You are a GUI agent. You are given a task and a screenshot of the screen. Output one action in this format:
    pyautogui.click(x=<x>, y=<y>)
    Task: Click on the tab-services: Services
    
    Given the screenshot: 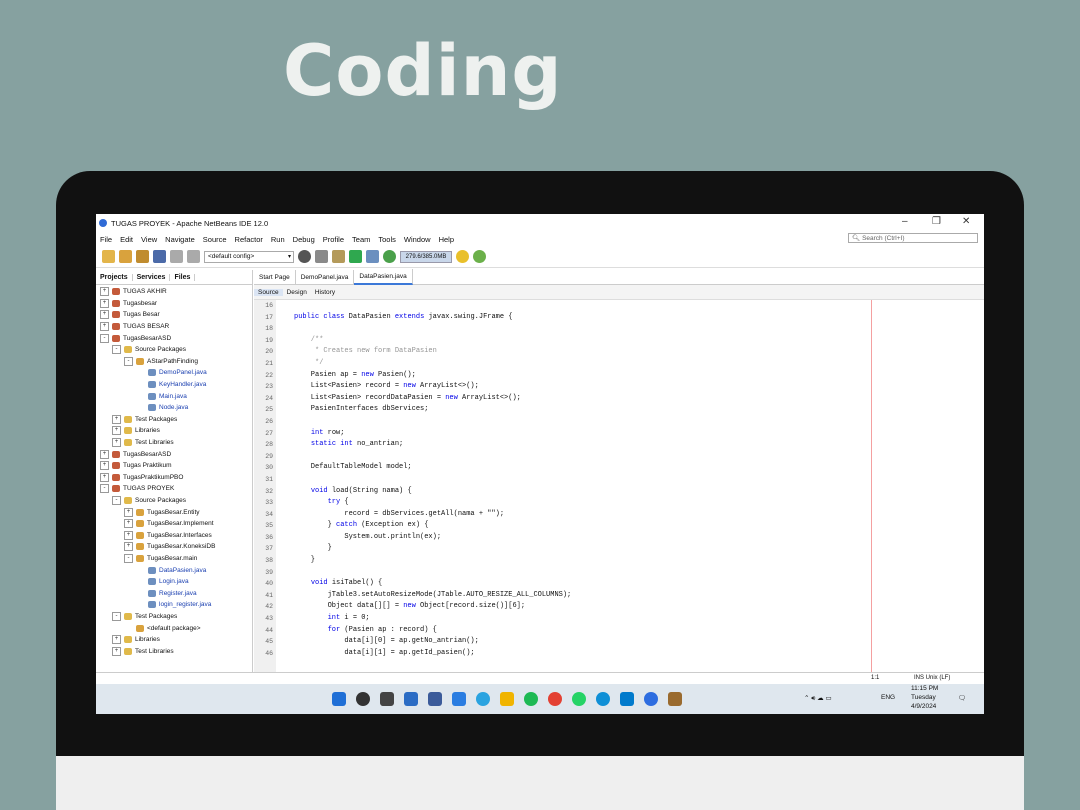 What is the action you would take?
    pyautogui.click(x=152, y=277)
    